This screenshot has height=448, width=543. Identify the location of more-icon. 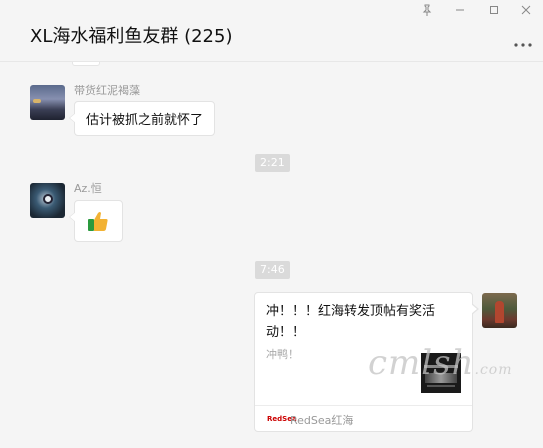
(523, 42).